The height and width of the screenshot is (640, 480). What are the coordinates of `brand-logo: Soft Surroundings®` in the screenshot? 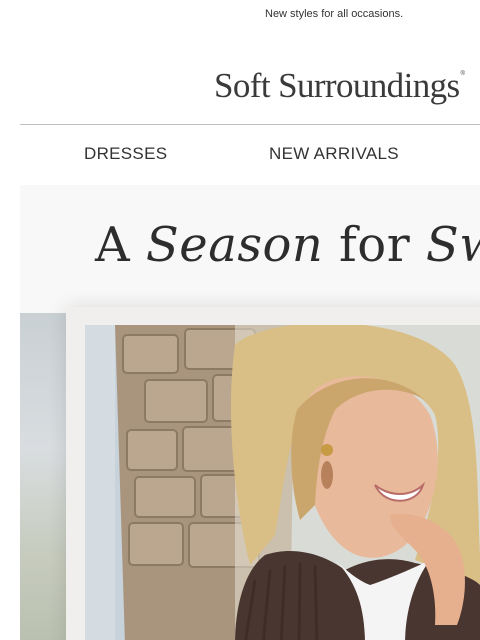 It's located at (339, 85).